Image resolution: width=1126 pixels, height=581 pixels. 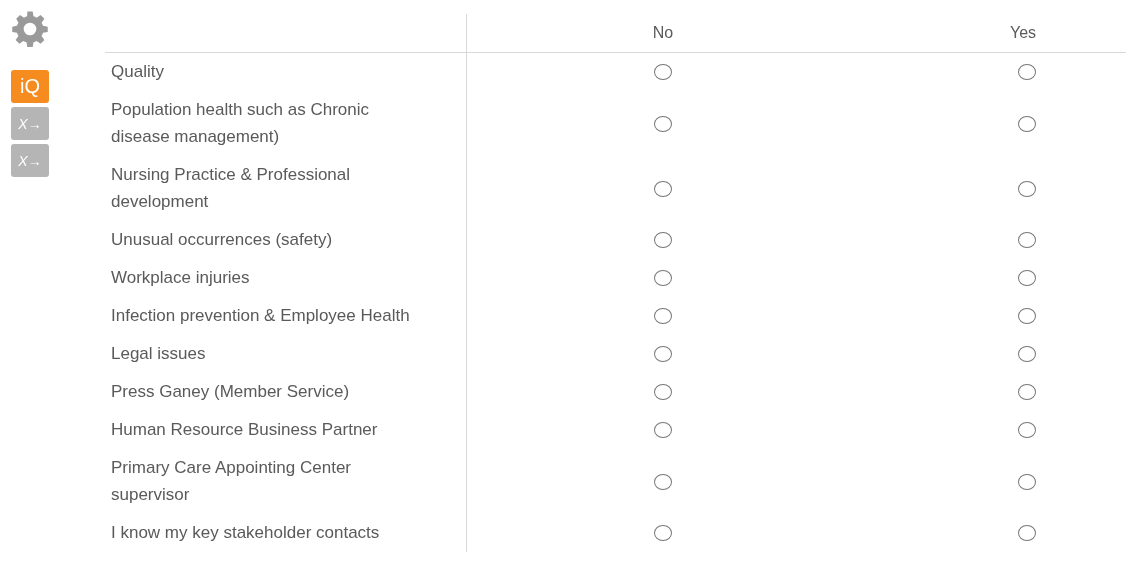 I want to click on row-label: Press Ganey (Member Service), so click(x=286, y=392).